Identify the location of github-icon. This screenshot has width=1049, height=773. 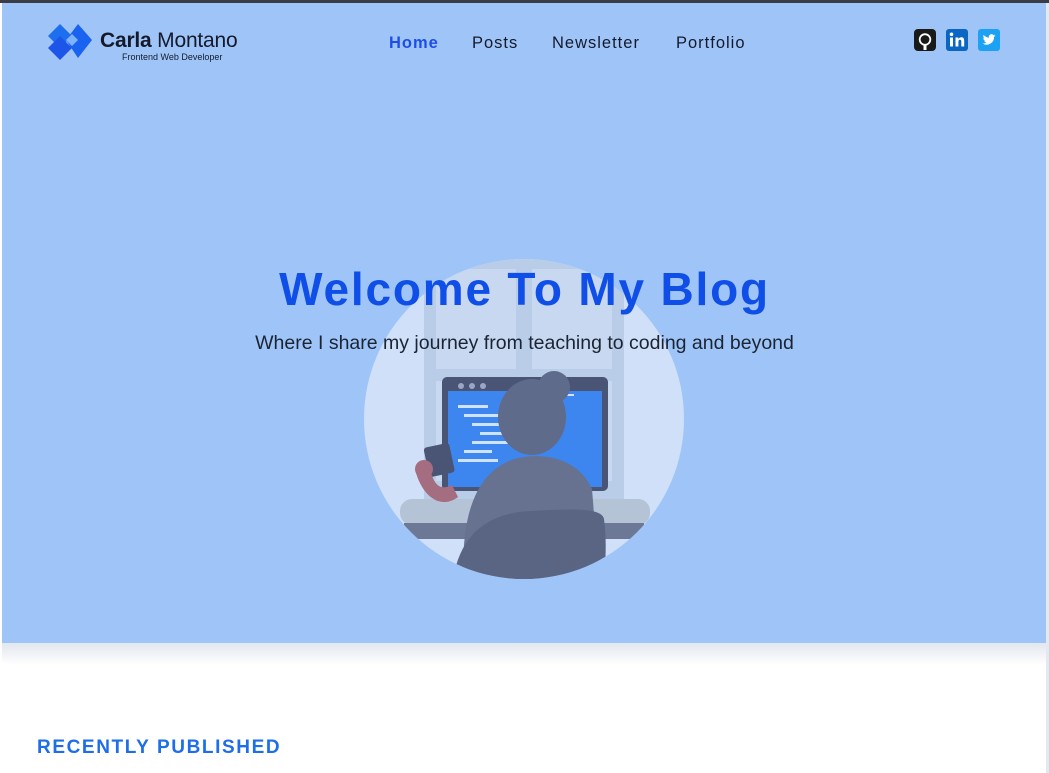
(925, 40).